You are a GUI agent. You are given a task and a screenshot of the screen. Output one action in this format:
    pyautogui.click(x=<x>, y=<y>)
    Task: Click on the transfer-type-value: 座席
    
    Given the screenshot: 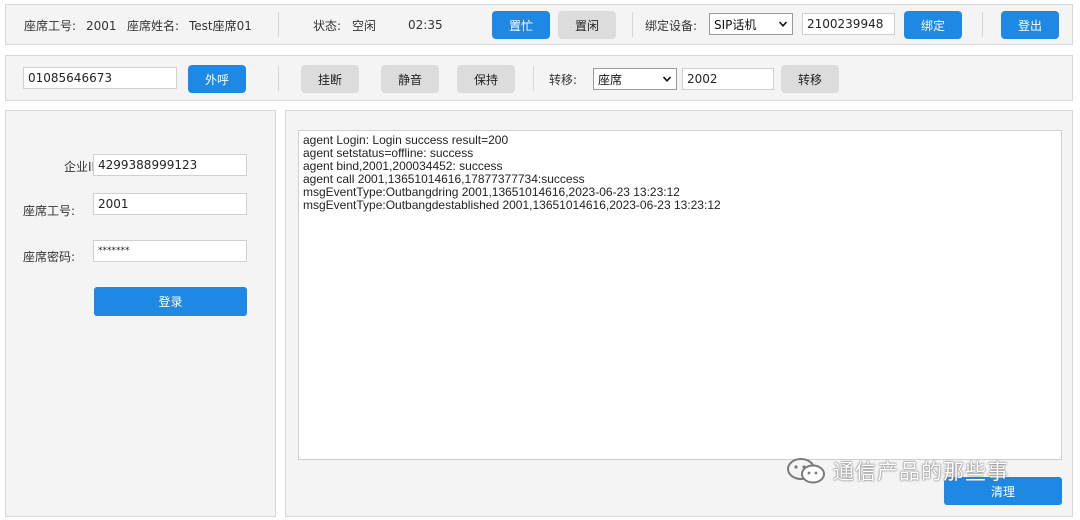 What is the action you would take?
    pyautogui.click(x=610, y=79)
    